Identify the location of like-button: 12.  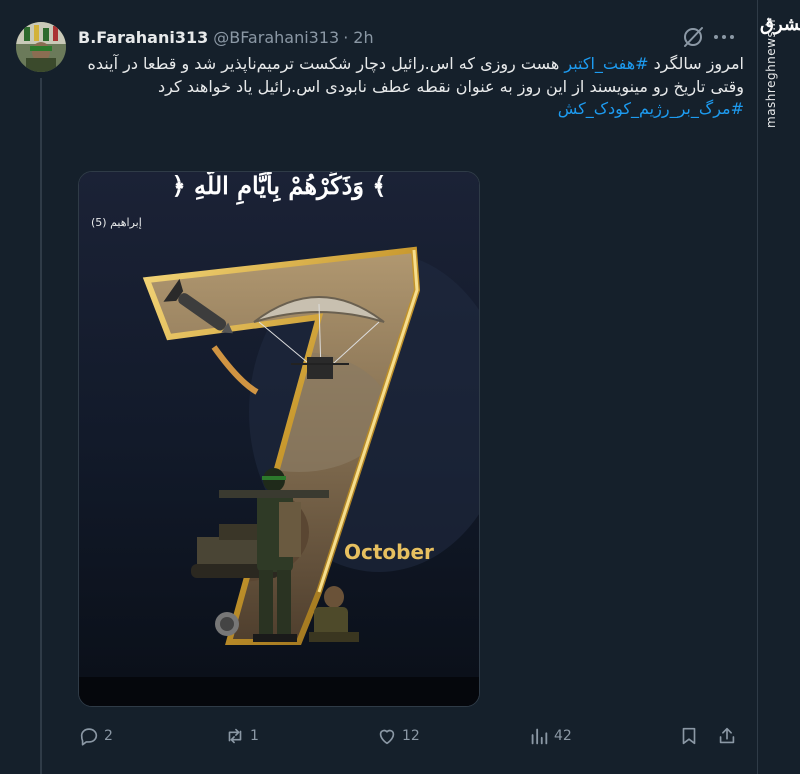
(398, 736).